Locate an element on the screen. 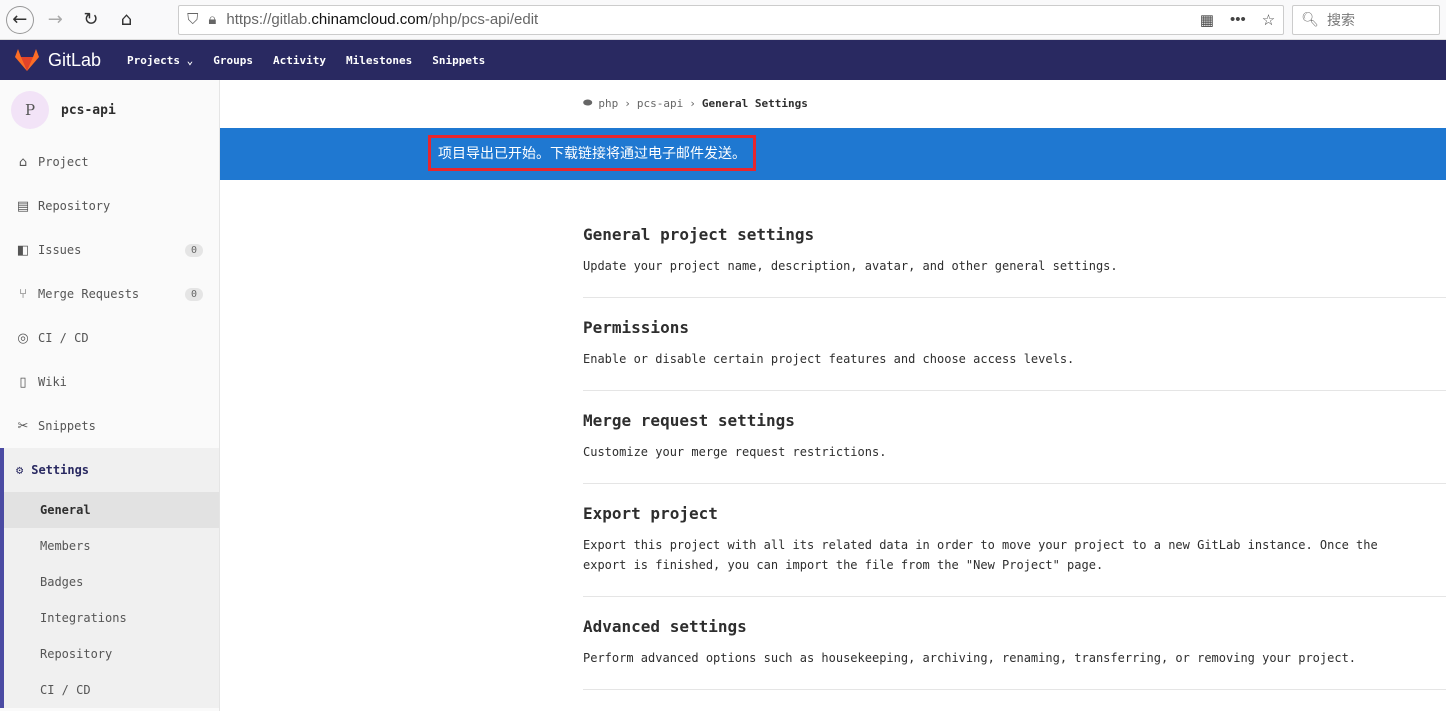 This screenshot has height=711, width=1446. tanuki-icon is located at coordinates (27, 60).